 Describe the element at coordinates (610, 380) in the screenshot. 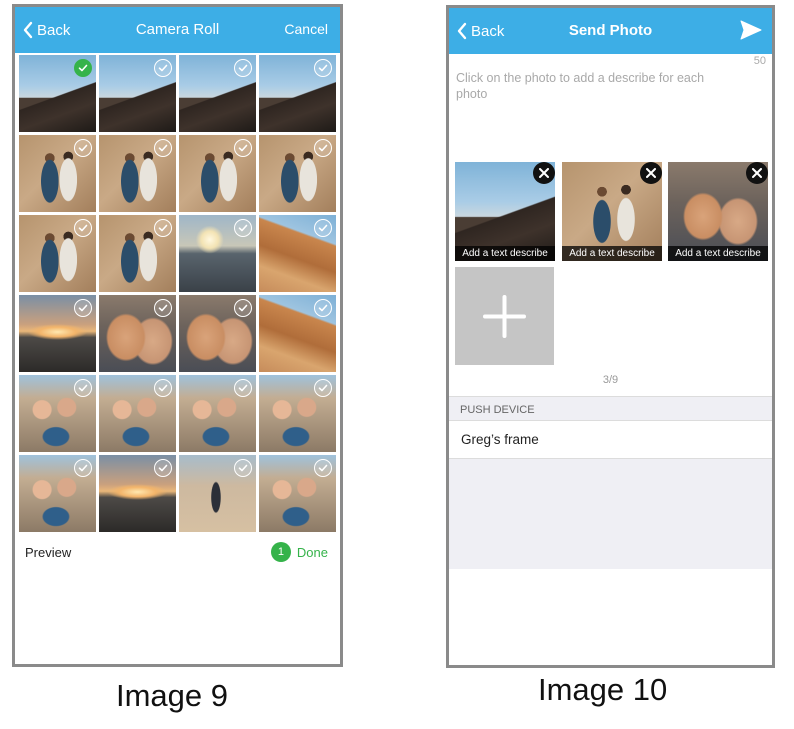

I see `photo-count: 3/9` at that location.